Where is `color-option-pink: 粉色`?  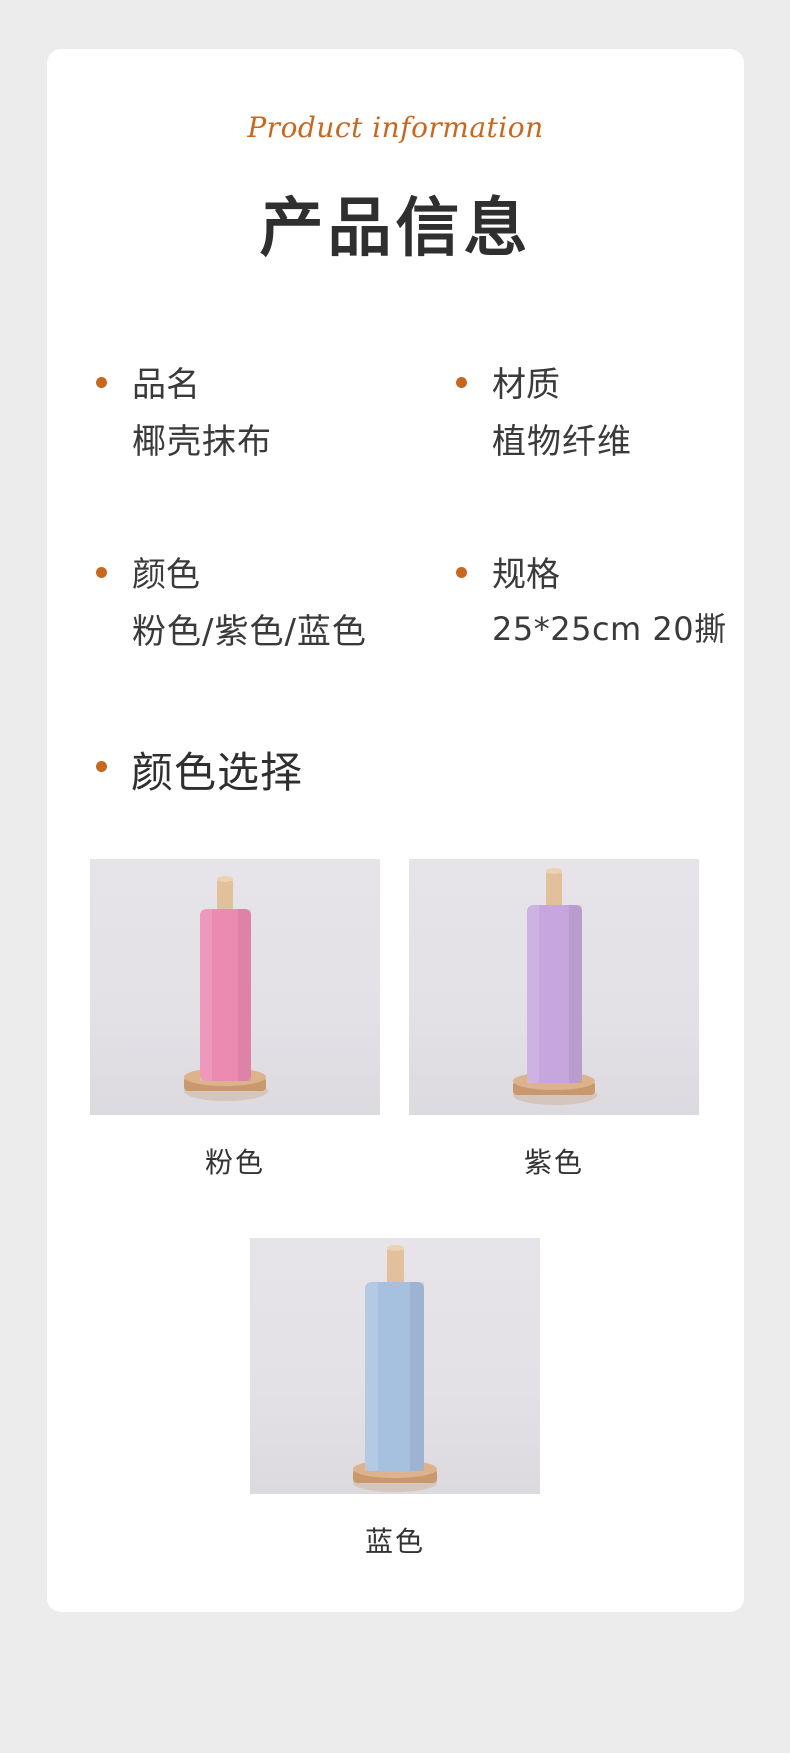 color-option-pink: 粉色 is located at coordinates (235, 1019).